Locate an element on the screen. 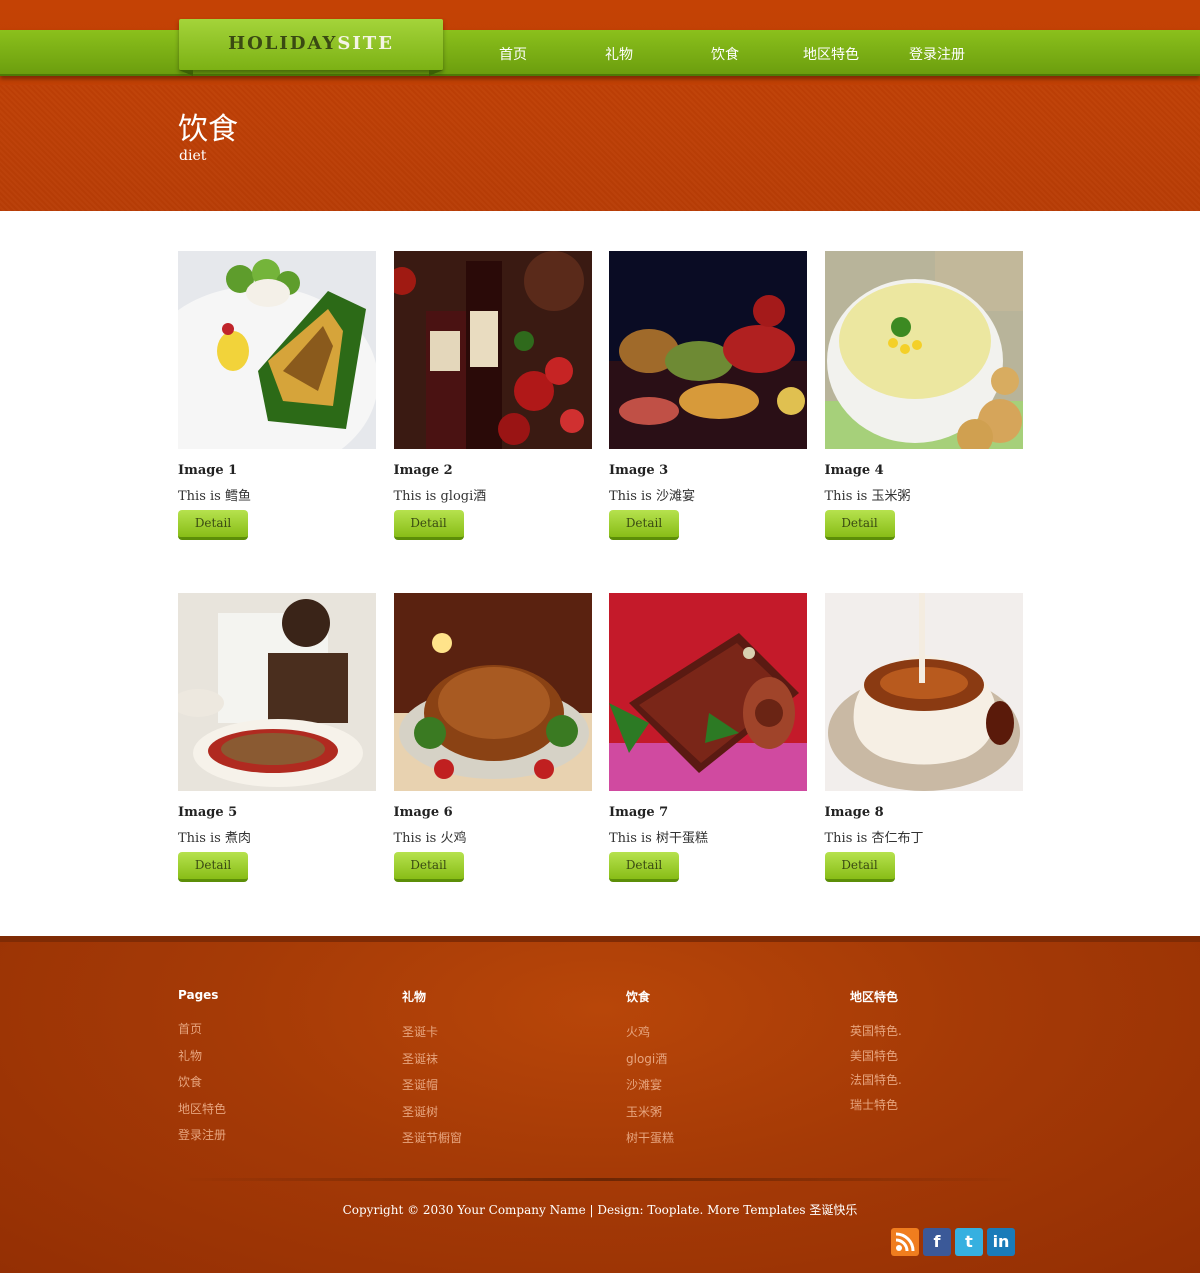 The width and height of the screenshot is (1200, 1273). nav-item-gifts: 礼物 is located at coordinates (619, 53).